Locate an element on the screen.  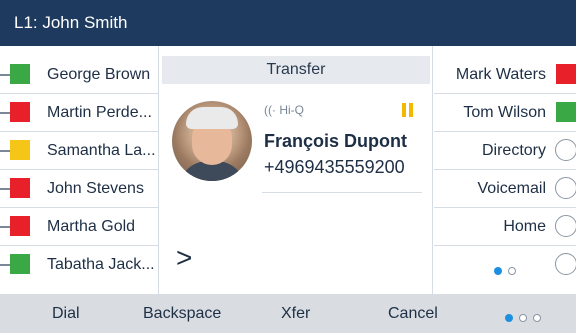
title-bar: L1: John Smith is located at coordinates (288, 23).